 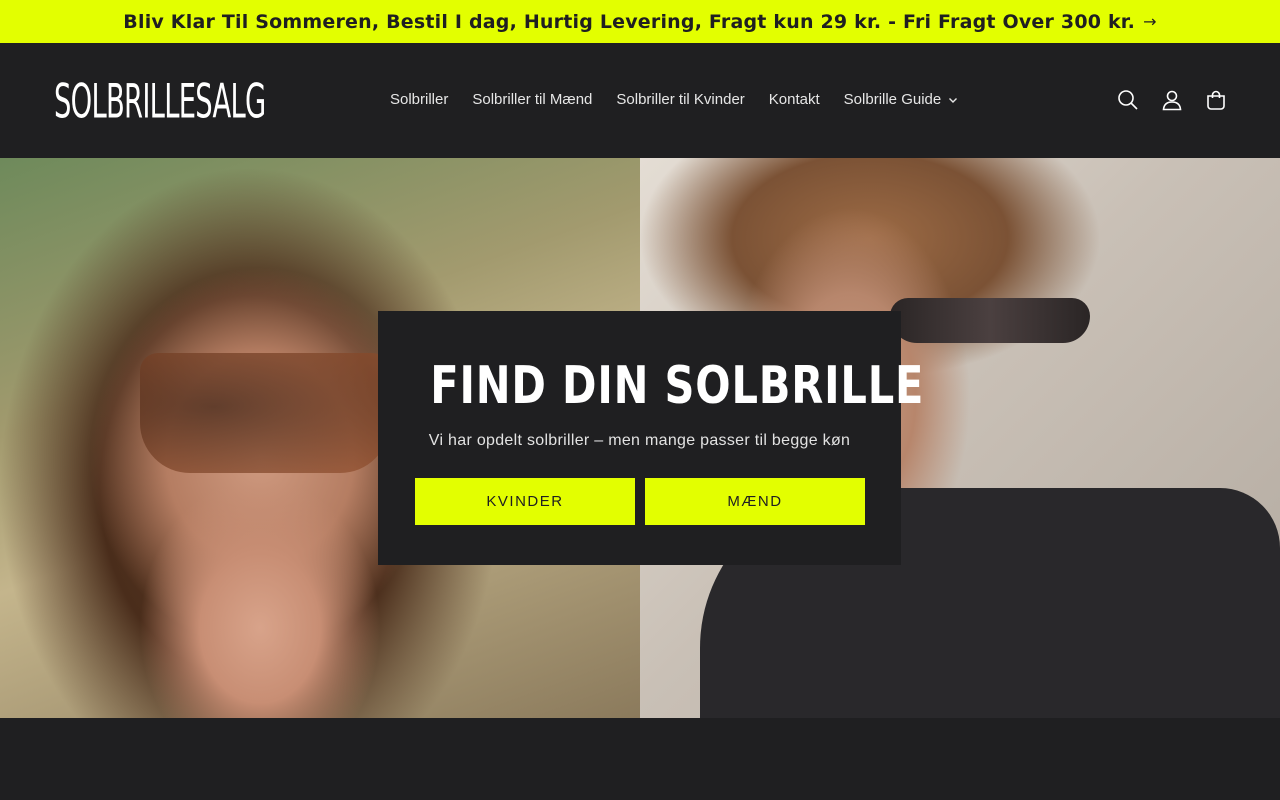 What do you see at coordinates (677, 386) in the screenshot?
I see `hero-title: FIND DIN SOLBRILLE` at bounding box center [677, 386].